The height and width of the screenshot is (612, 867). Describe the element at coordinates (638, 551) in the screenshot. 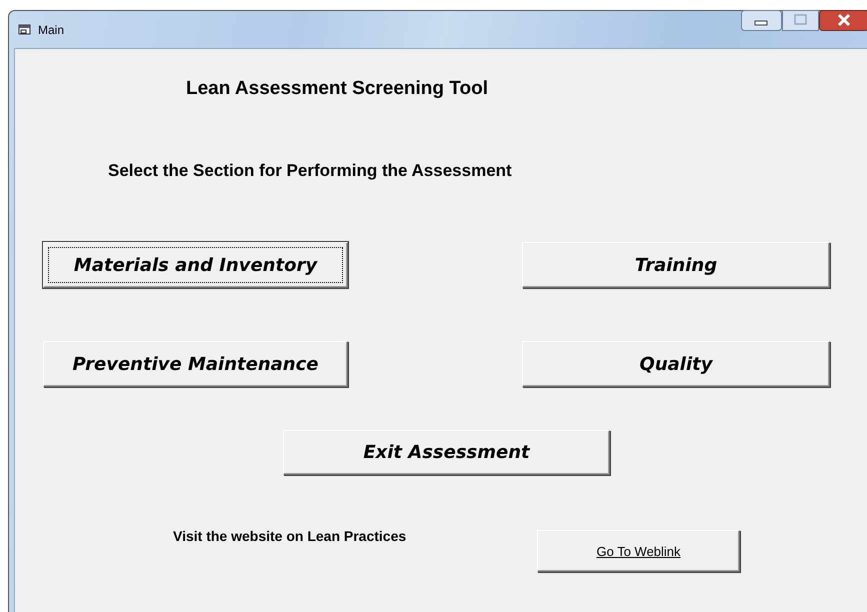

I see `weblink-button: Go To Weblink` at that location.